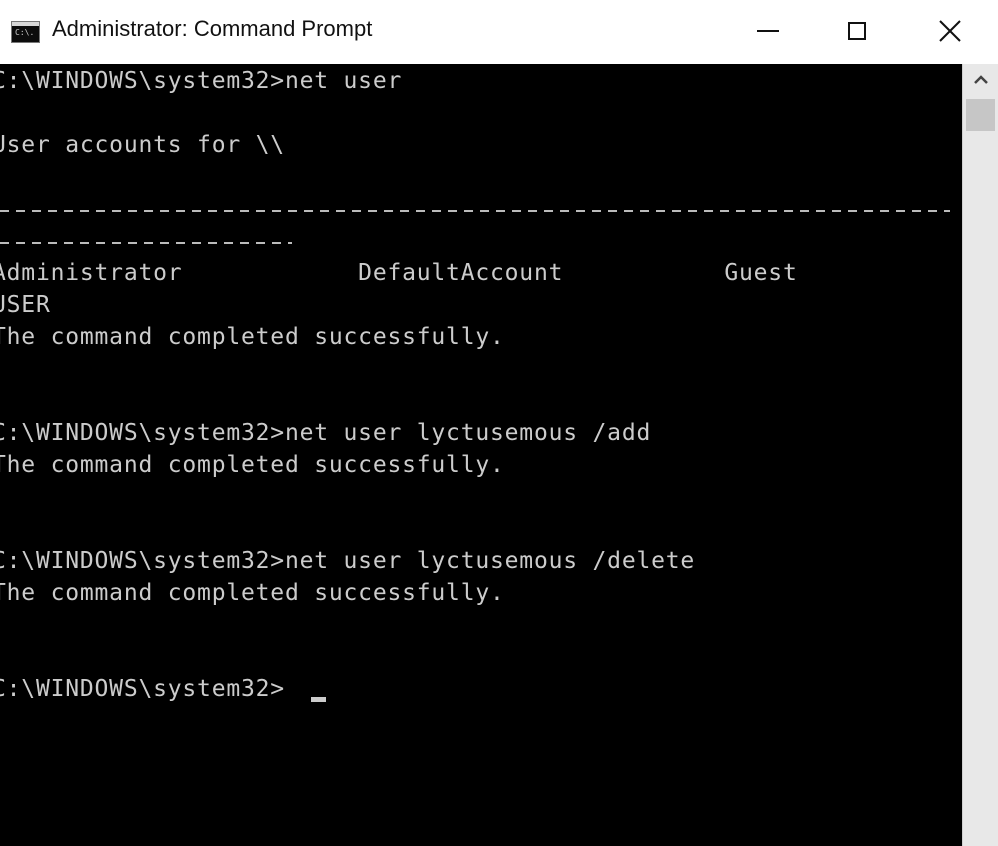 This screenshot has height=846, width=998. Describe the element at coordinates (980, 115) in the screenshot. I see `scroll-thumb` at that location.